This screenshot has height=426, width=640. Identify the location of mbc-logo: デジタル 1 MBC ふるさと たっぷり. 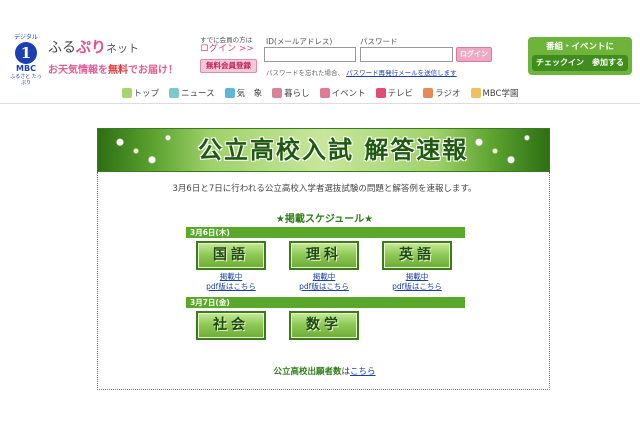
(26, 60).